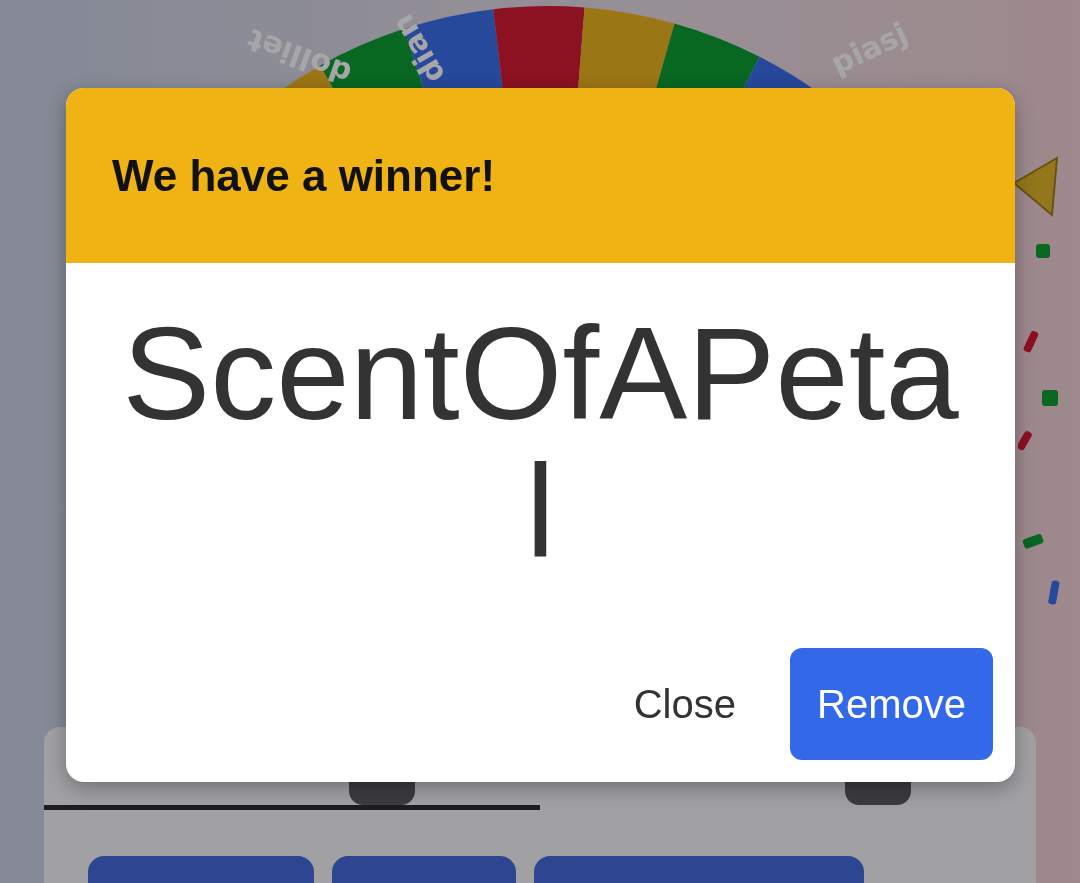  I want to click on dialog-title: We have a winner!, so click(304, 175).